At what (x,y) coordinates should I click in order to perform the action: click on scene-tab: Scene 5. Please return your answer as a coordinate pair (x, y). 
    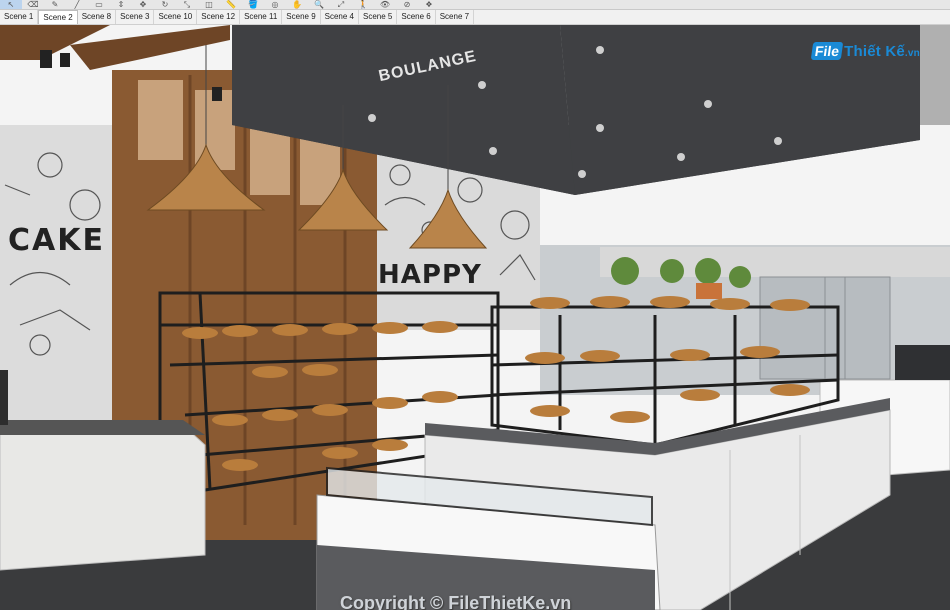
    Looking at the image, I should click on (378, 17).